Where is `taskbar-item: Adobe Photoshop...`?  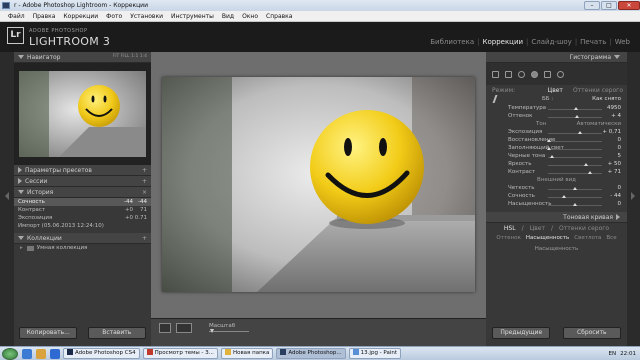
taskbar-item: Adobe Photoshop... is located at coordinates (311, 353).